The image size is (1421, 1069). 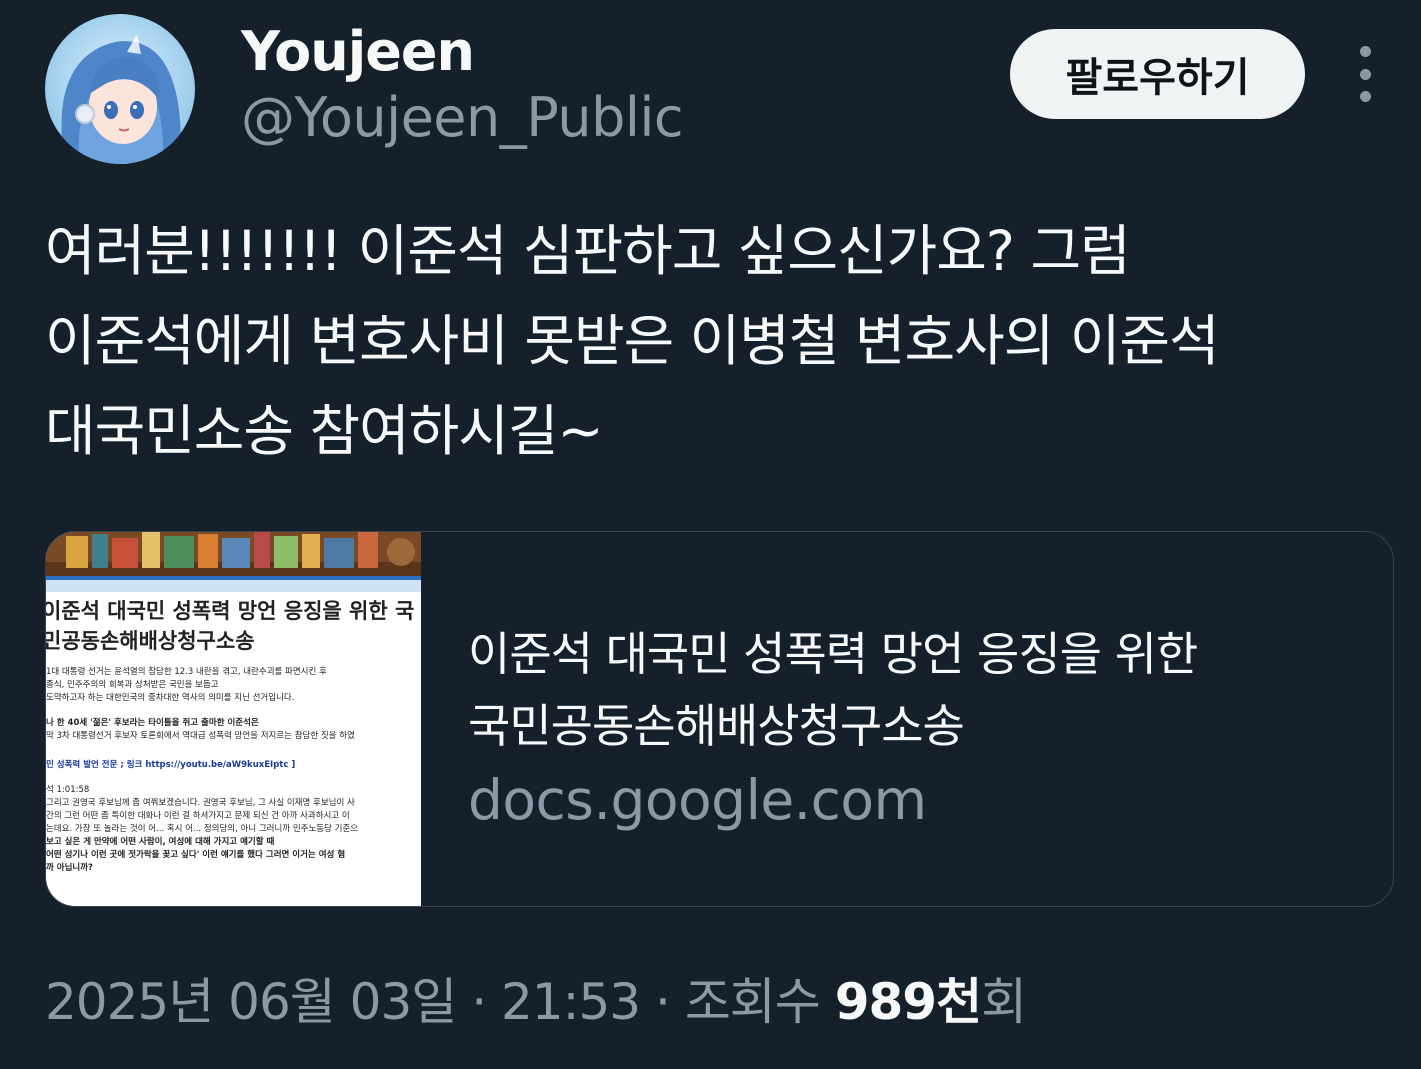 What do you see at coordinates (230, 611) in the screenshot?
I see `thumbnail-heading: 이준석 대국민 성폭력 망언 응징을 위한 국` at bounding box center [230, 611].